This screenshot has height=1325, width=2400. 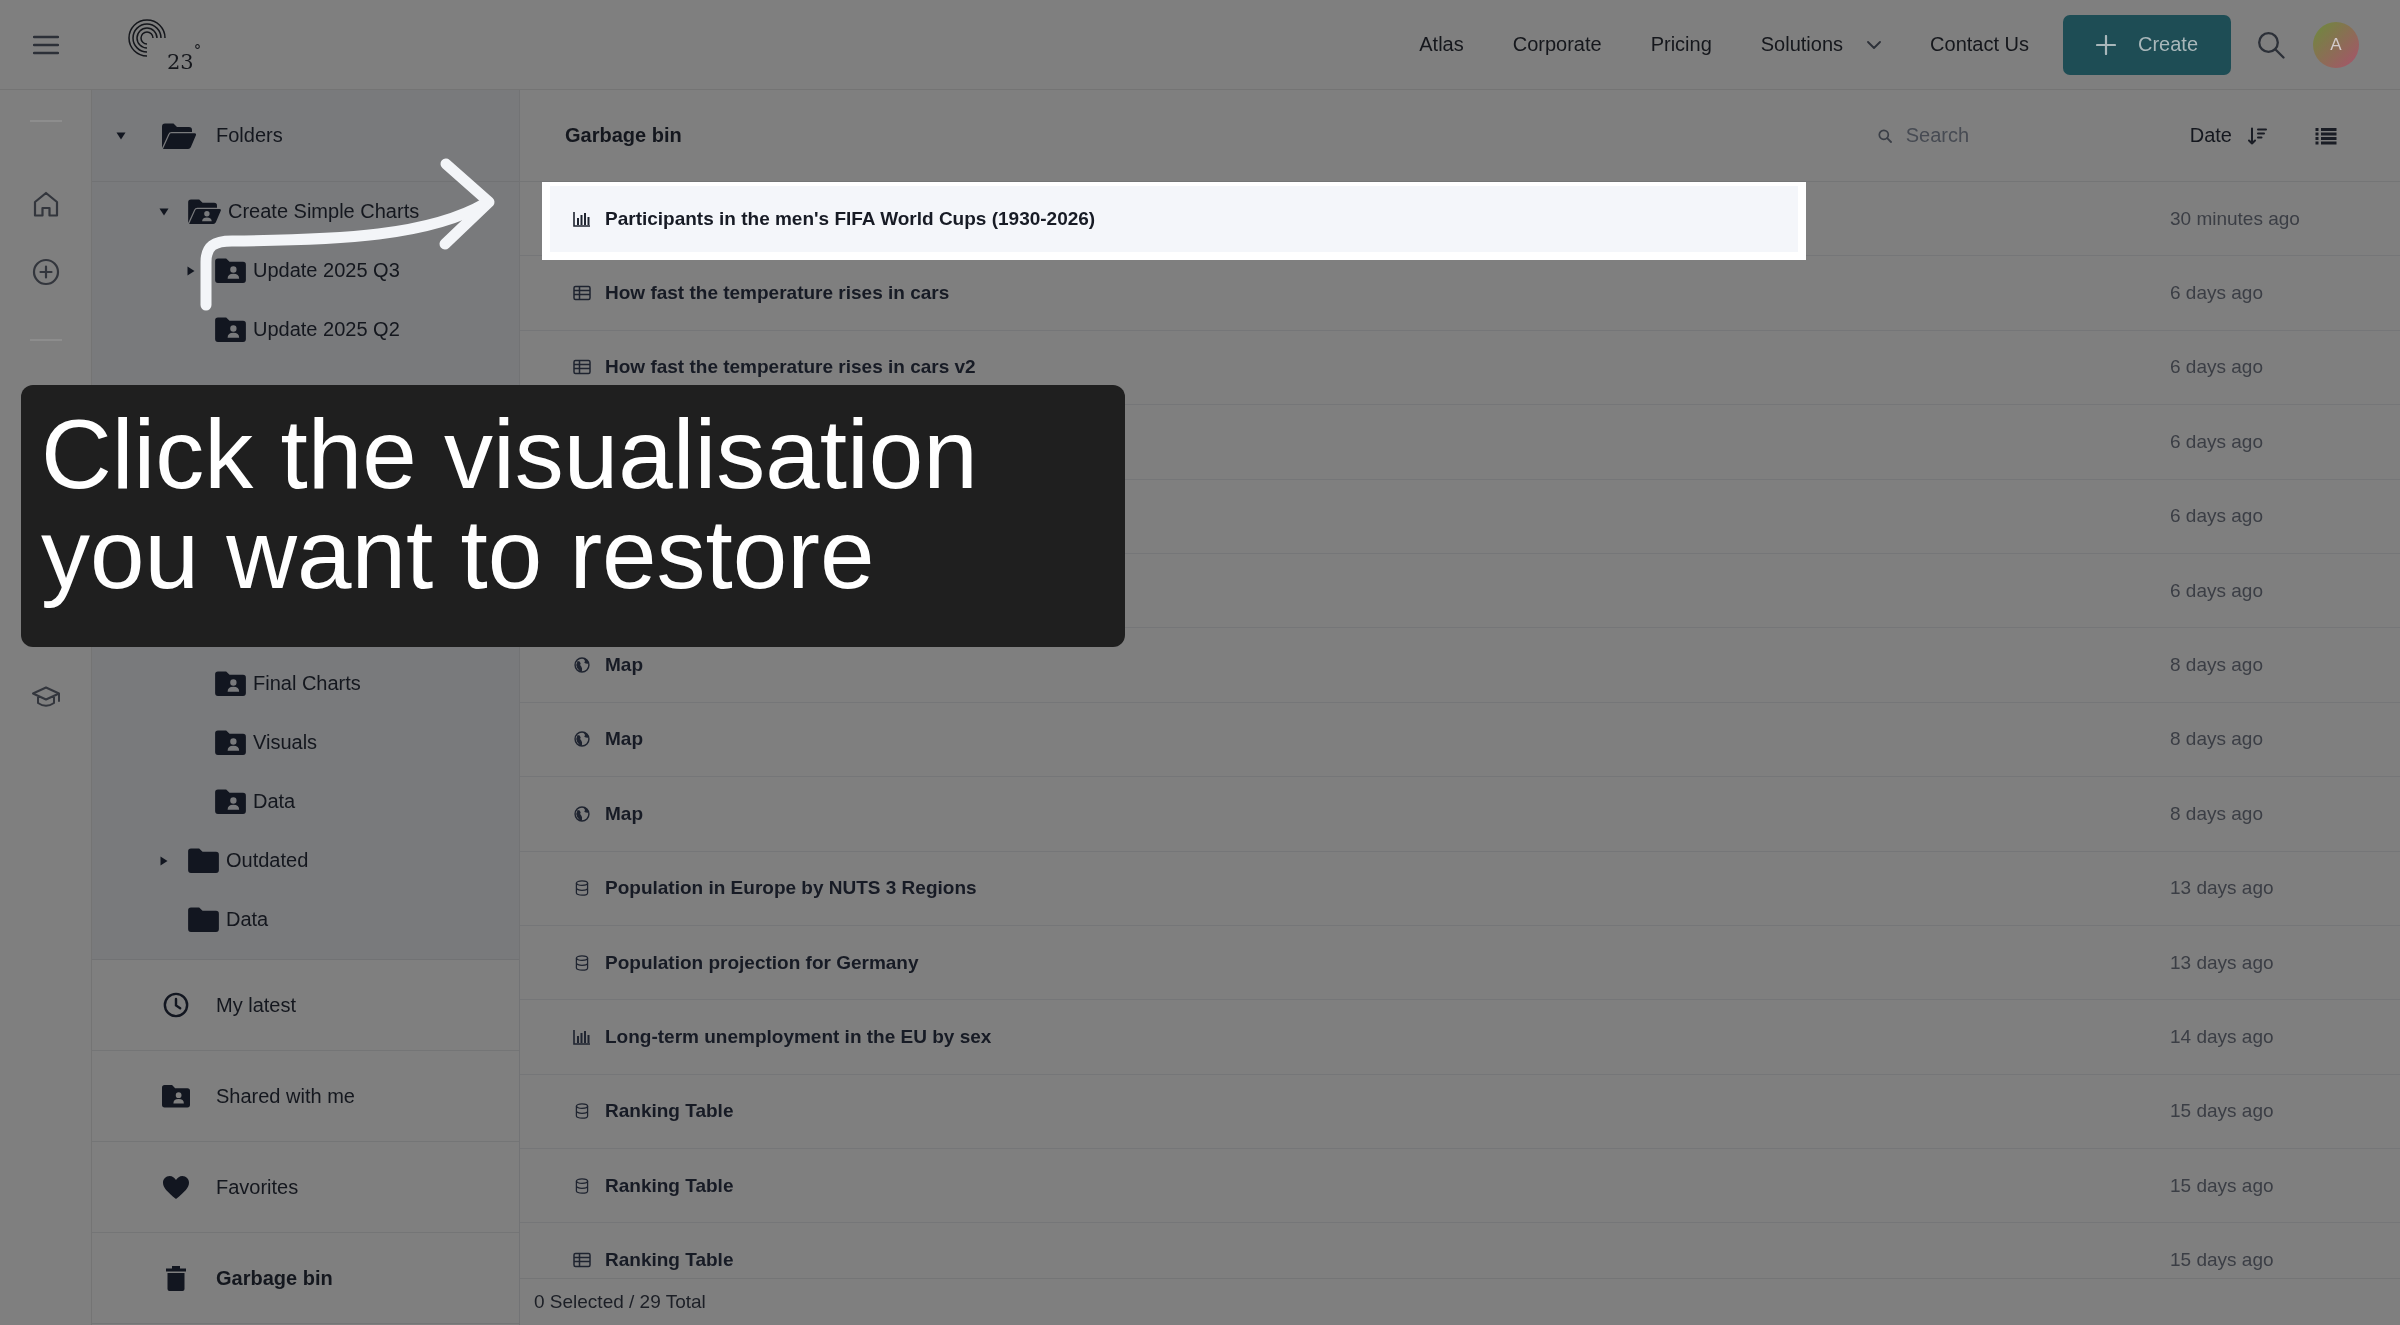 I want to click on sort-button: Date, so click(x=2228, y=135).